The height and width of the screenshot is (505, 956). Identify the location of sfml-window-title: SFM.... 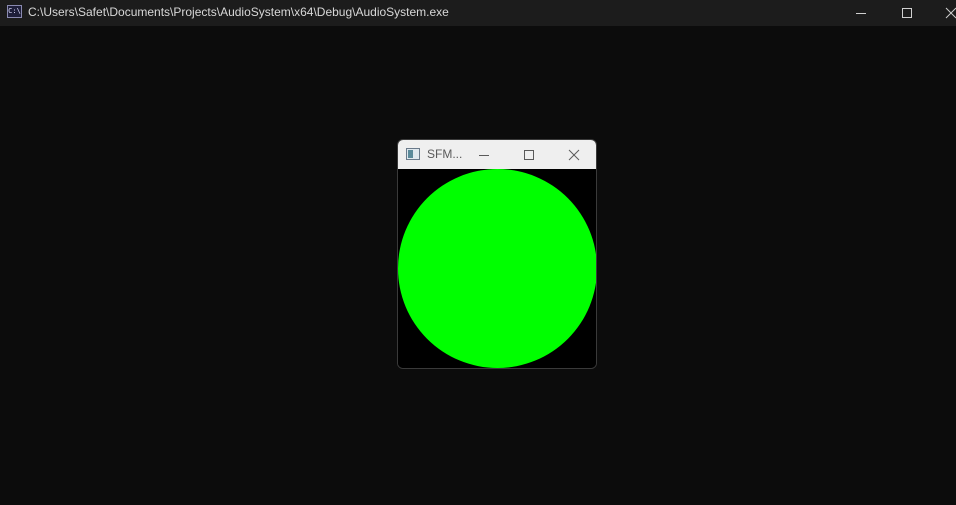
(445, 154).